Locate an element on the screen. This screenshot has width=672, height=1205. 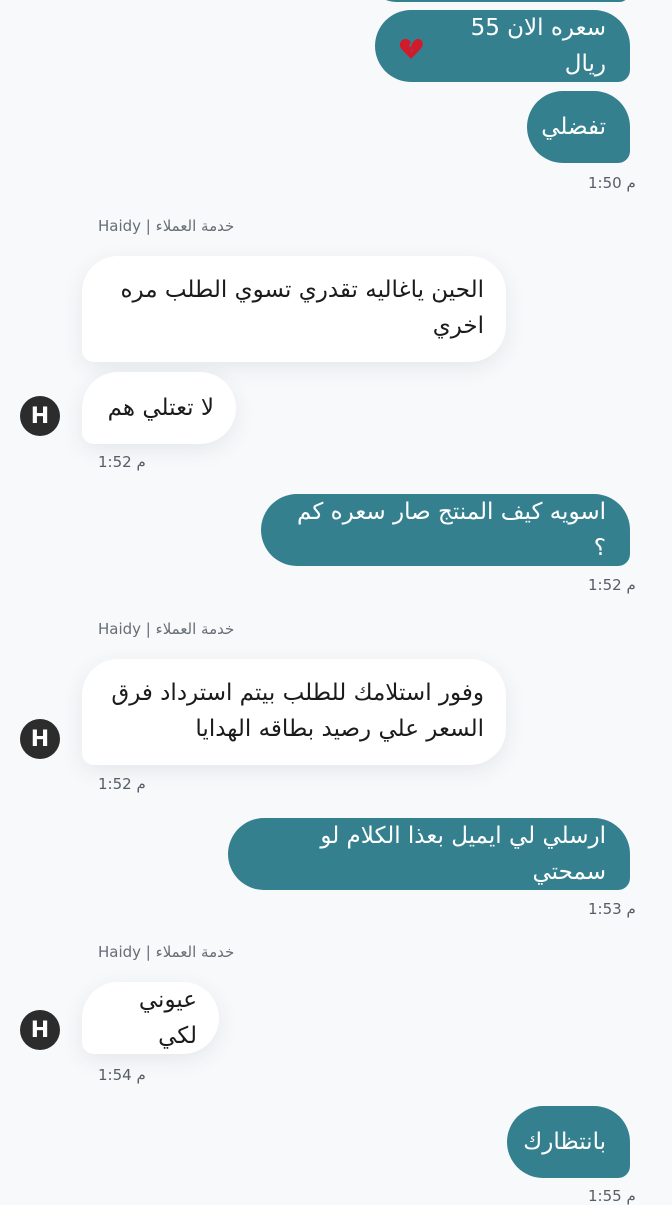
broken-heart-icon is located at coordinates (411, 47).